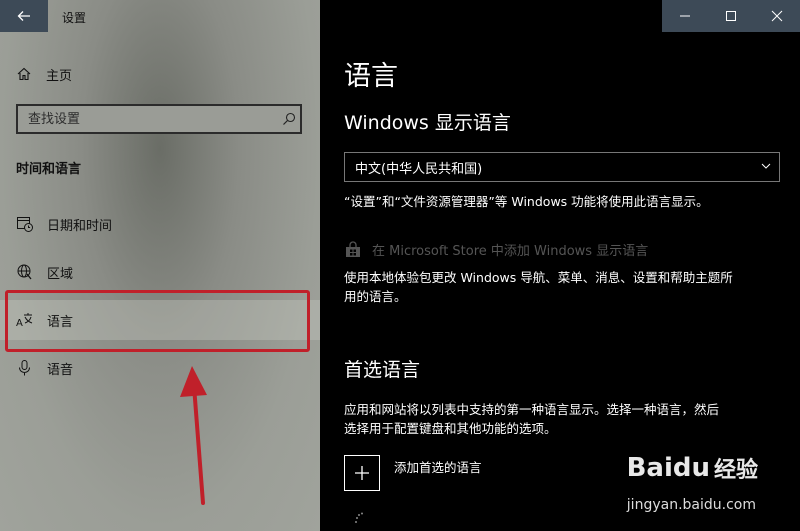 Image resolution: width=800 pixels, height=531 pixels. I want to click on sidebar-item-label: 日期和时间, so click(80, 226).